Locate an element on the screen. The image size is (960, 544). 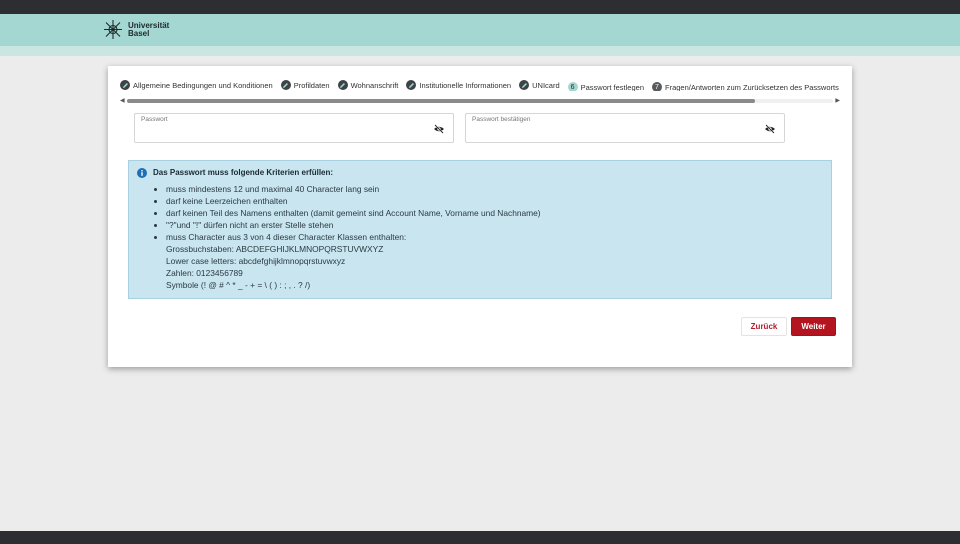
logo-line-2: Basel is located at coordinates (139, 33).